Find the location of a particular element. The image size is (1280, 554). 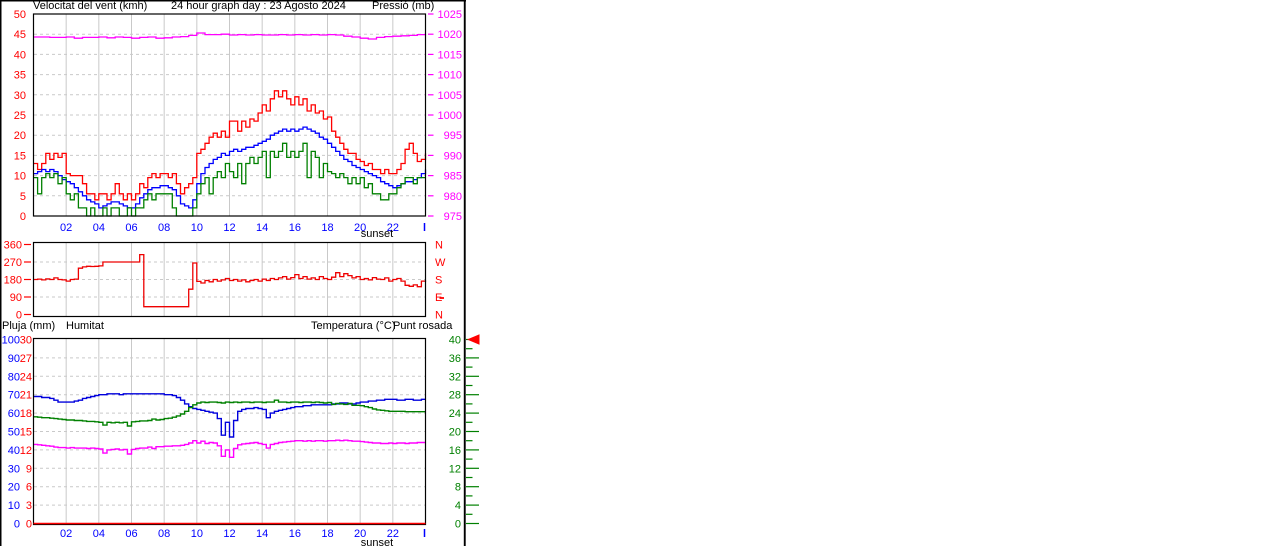

dewpoint-axis-title: Punt rosada is located at coordinates (423, 326).